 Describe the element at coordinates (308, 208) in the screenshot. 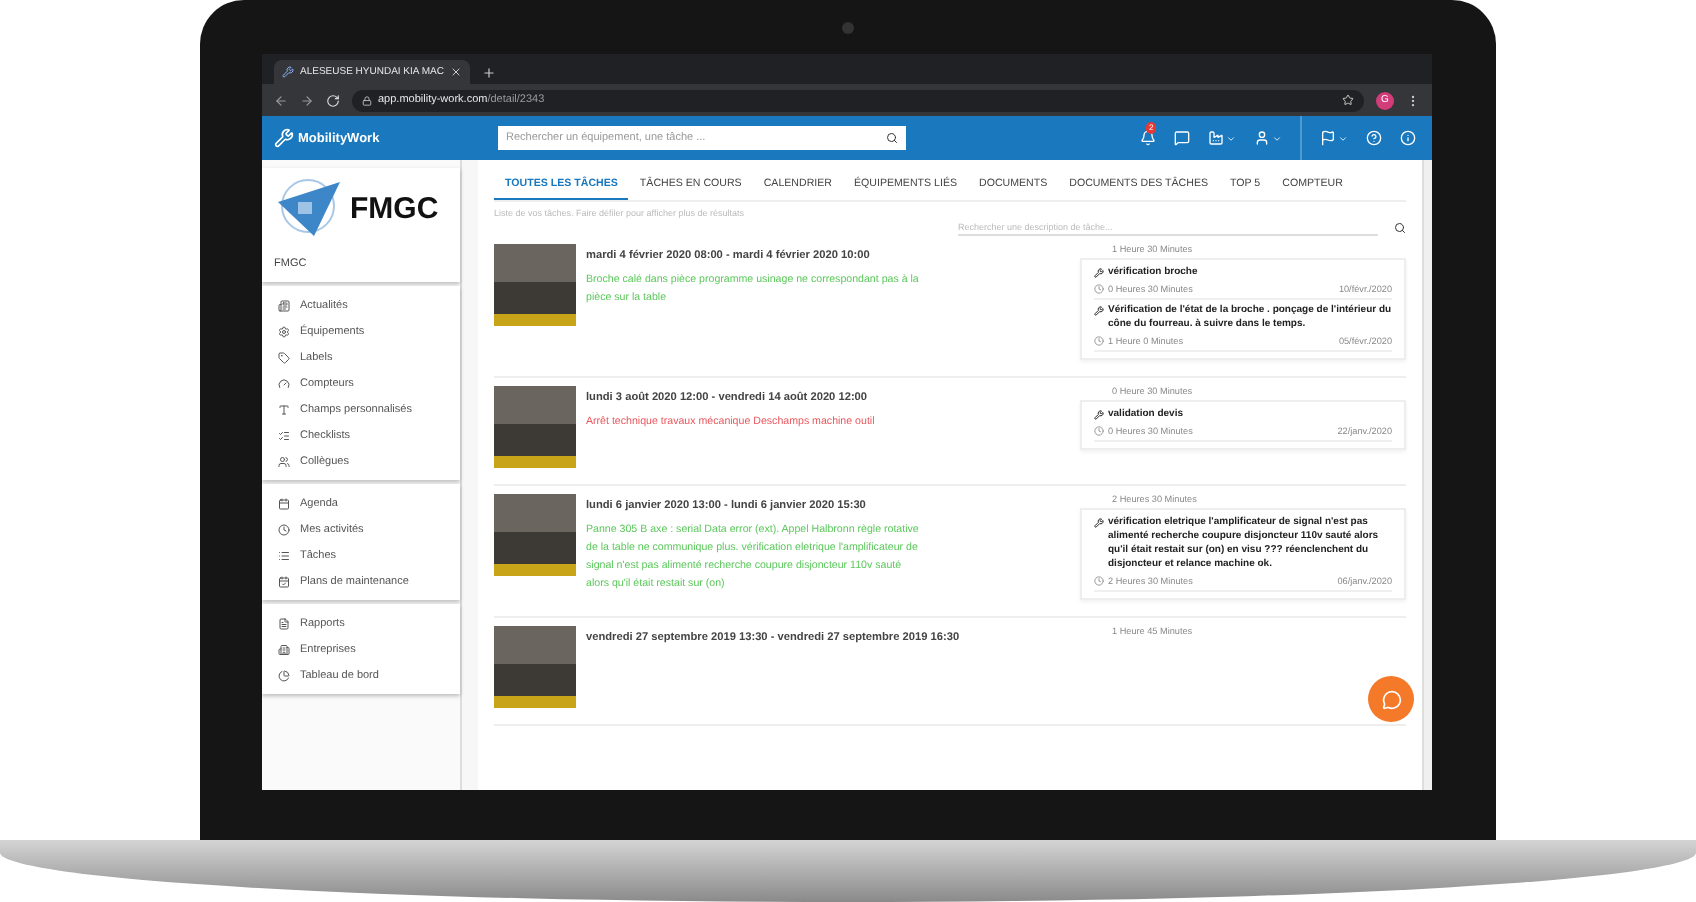

I see `triangle-logo-icon` at that location.